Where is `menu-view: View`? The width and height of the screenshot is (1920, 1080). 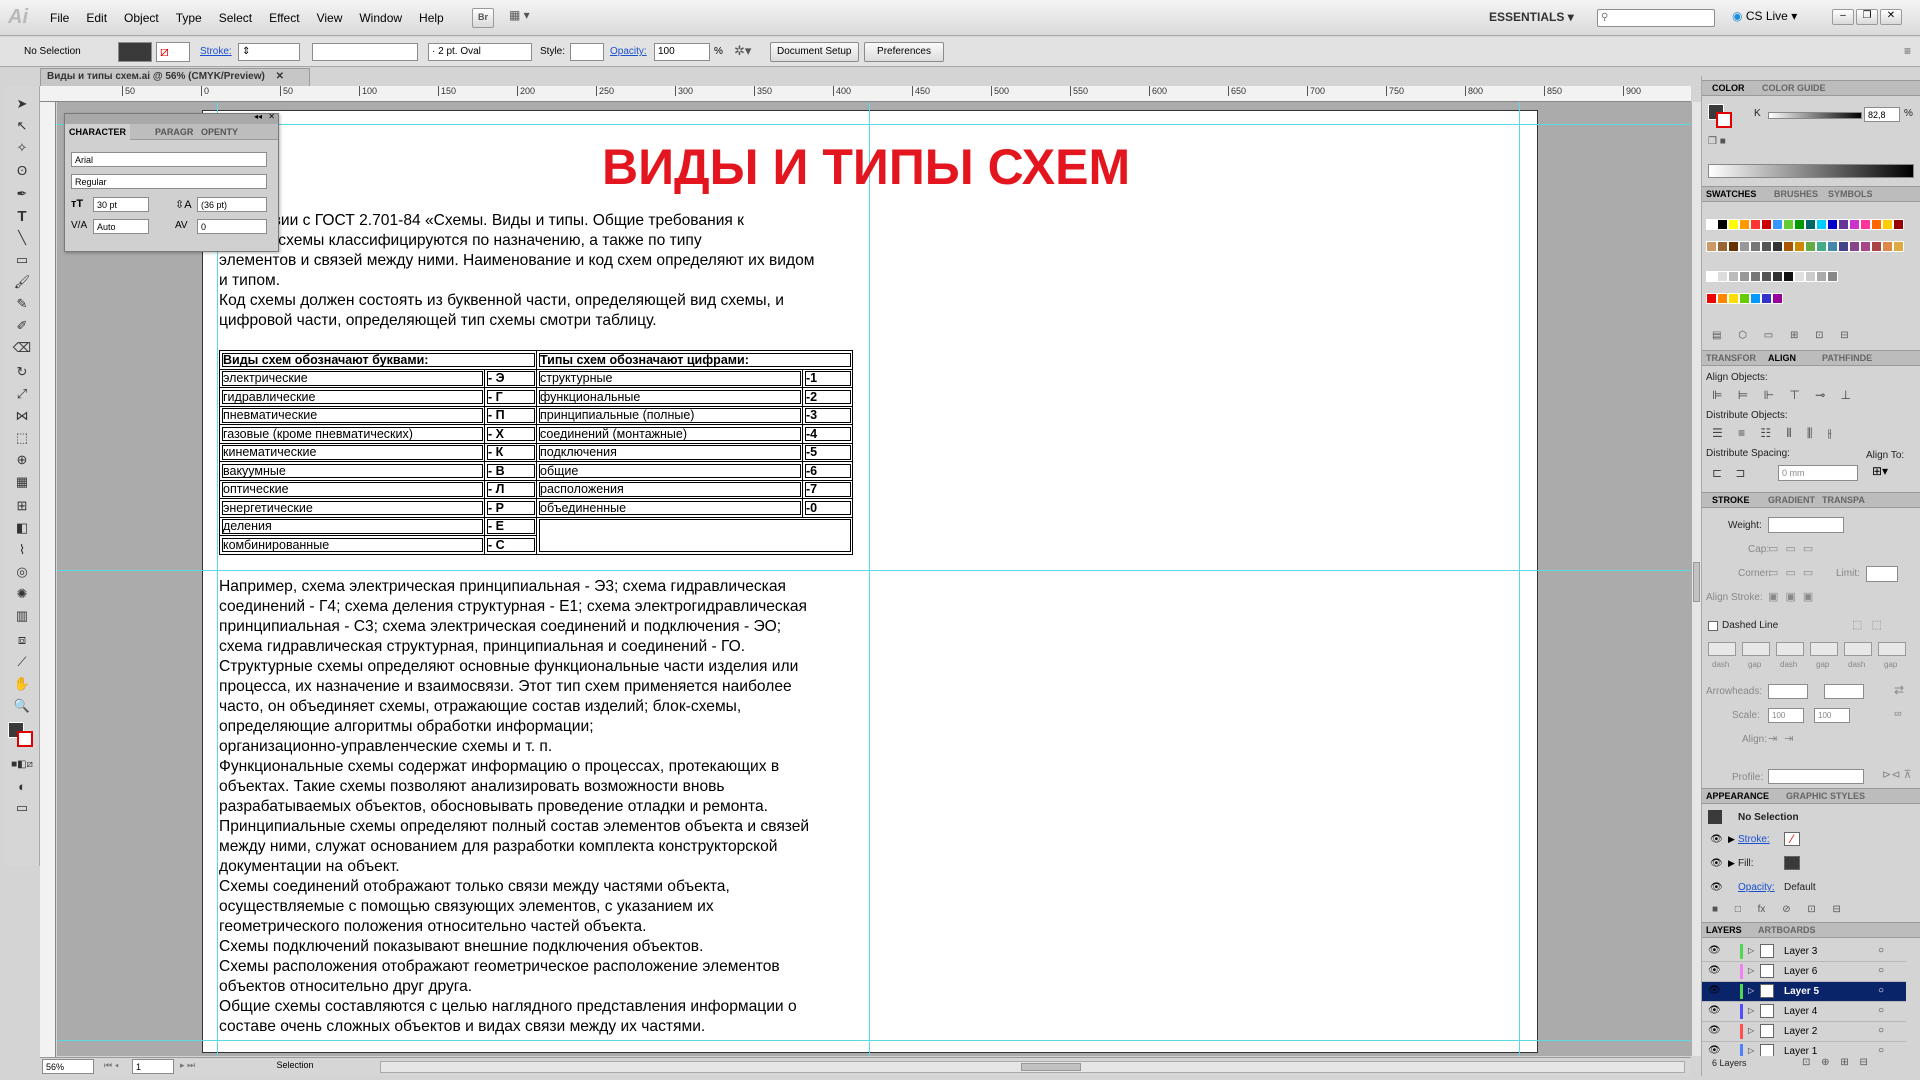 menu-view: View is located at coordinates (330, 18).